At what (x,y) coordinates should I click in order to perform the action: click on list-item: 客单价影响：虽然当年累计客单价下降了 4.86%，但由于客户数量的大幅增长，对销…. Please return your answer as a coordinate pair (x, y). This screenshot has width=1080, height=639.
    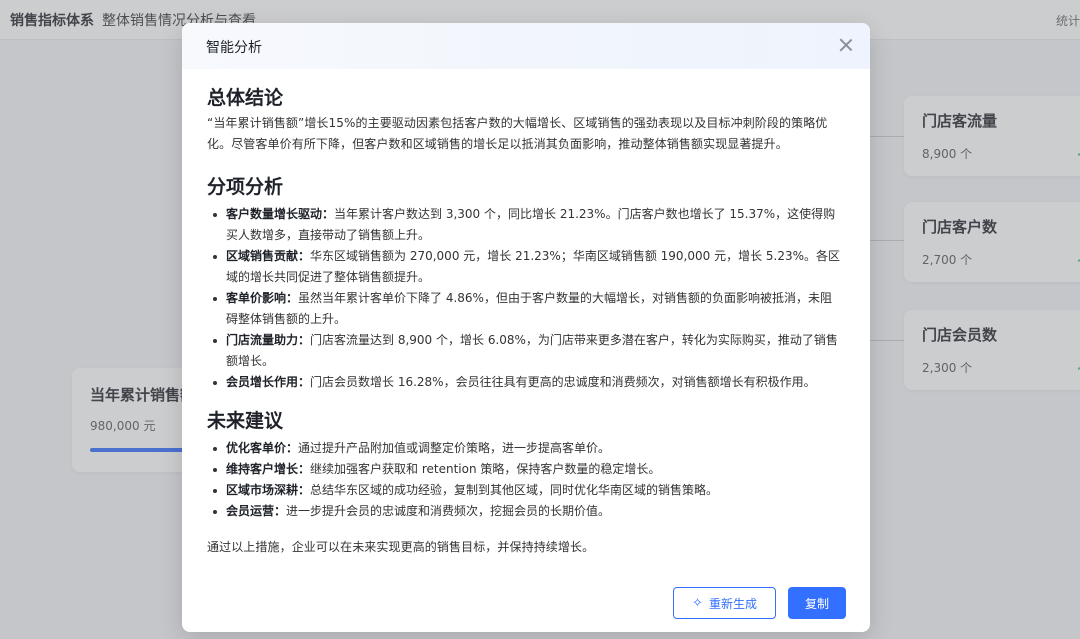
    Looking at the image, I should click on (525, 309).